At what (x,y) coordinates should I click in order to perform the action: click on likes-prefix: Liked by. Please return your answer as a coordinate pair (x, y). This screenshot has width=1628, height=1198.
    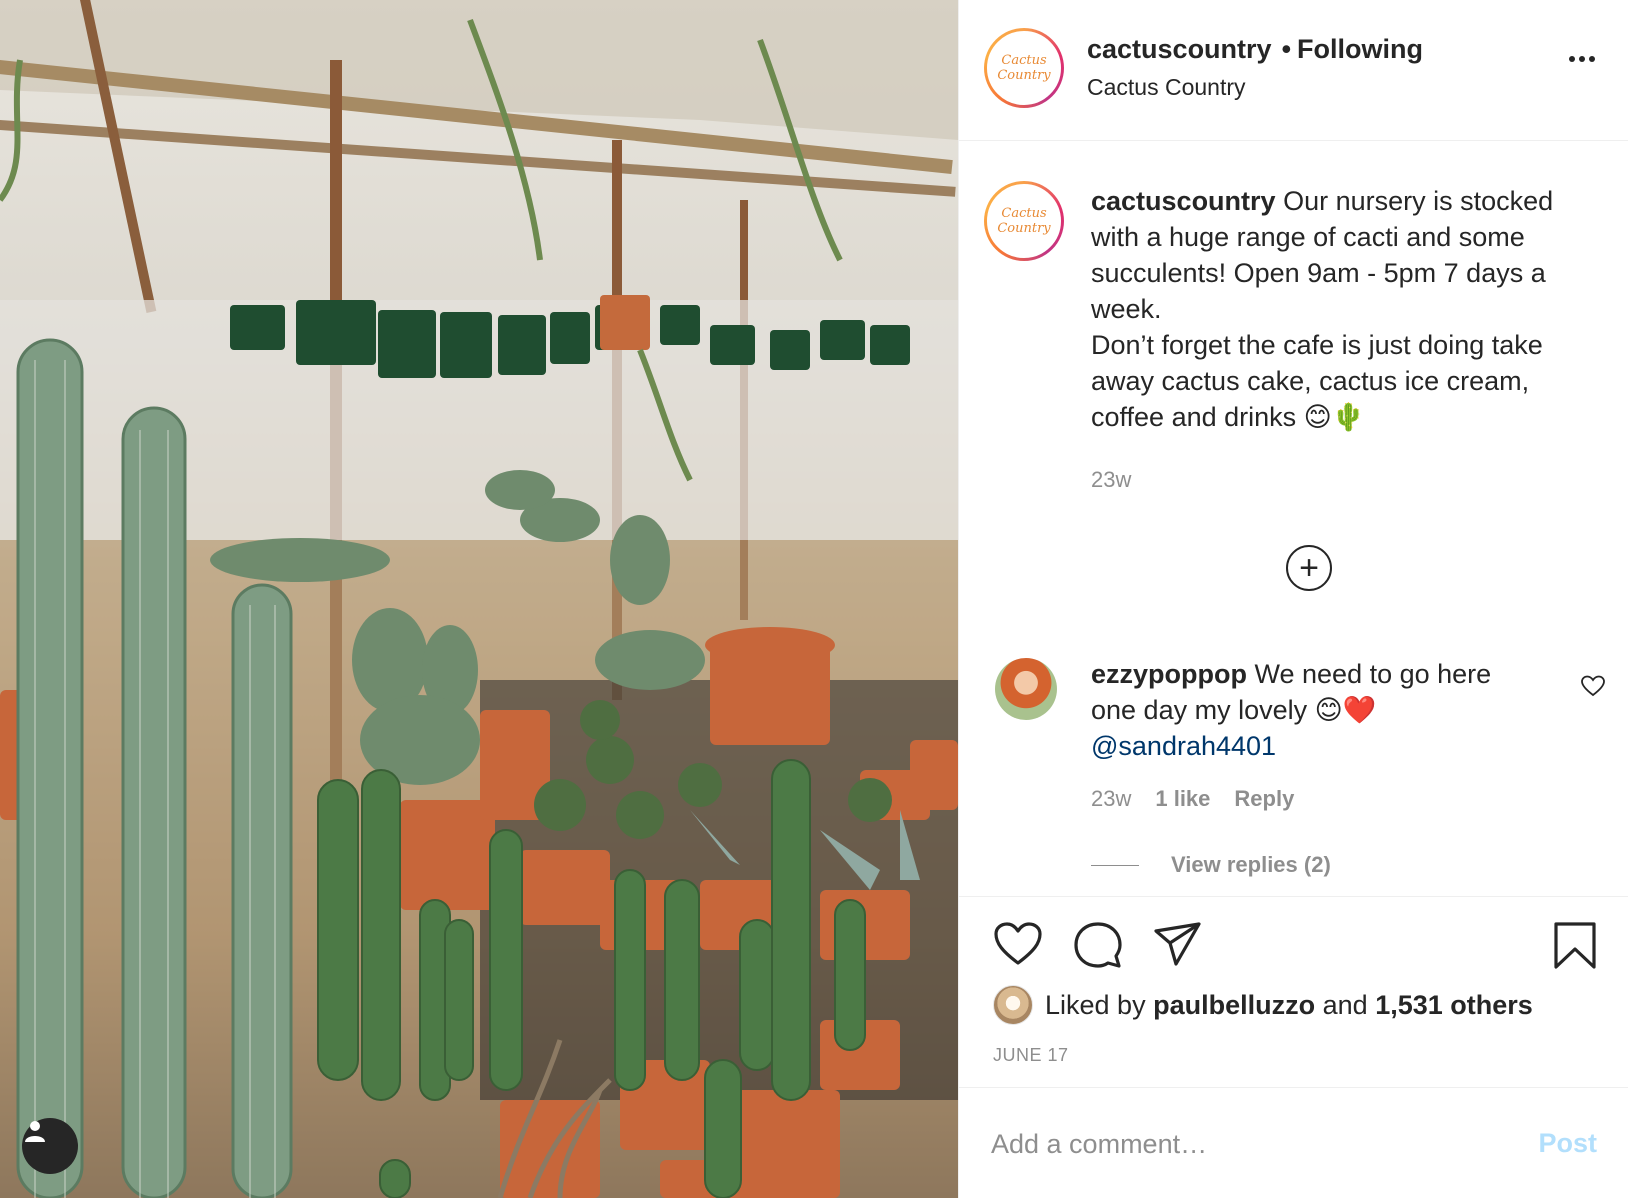
    Looking at the image, I should click on (1095, 1004).